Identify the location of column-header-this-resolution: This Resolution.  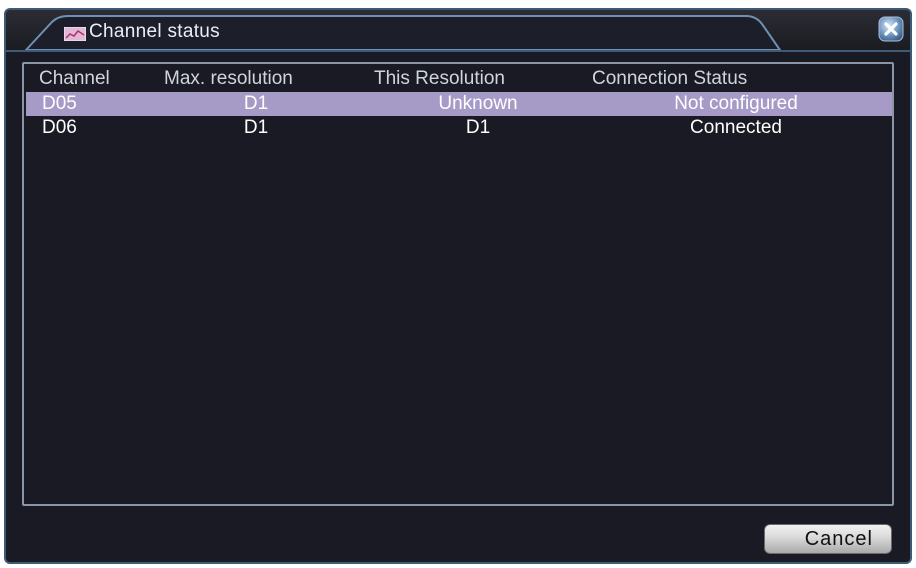
(439, 78).